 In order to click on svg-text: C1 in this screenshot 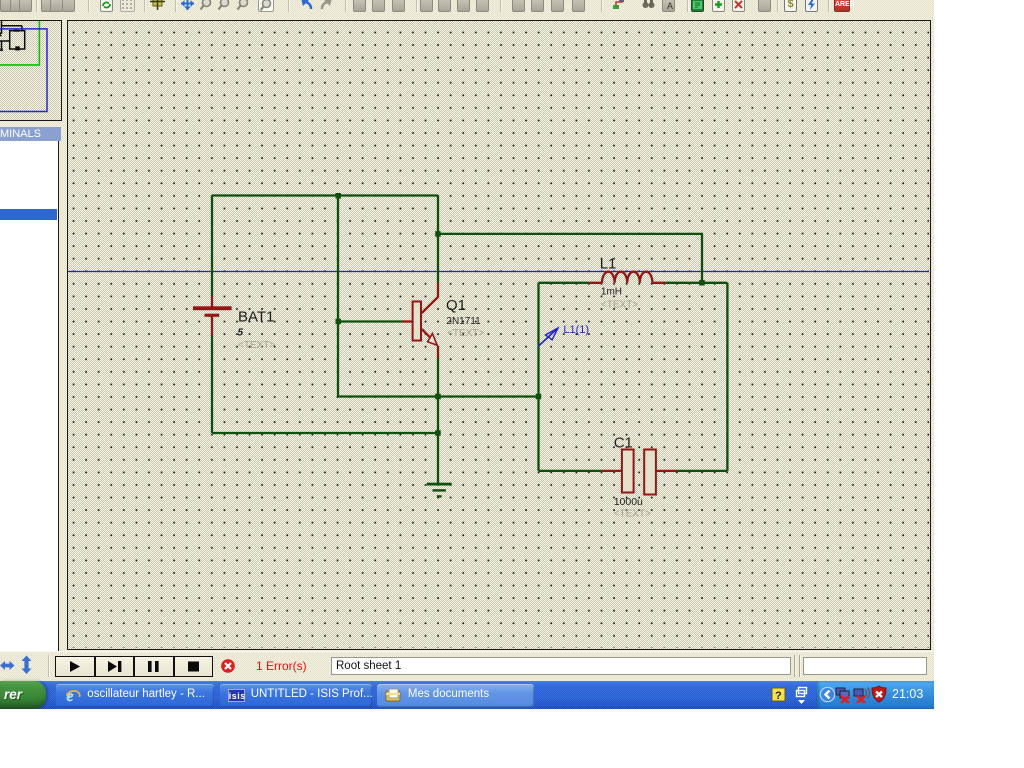, I will do `click(622, 443)`.